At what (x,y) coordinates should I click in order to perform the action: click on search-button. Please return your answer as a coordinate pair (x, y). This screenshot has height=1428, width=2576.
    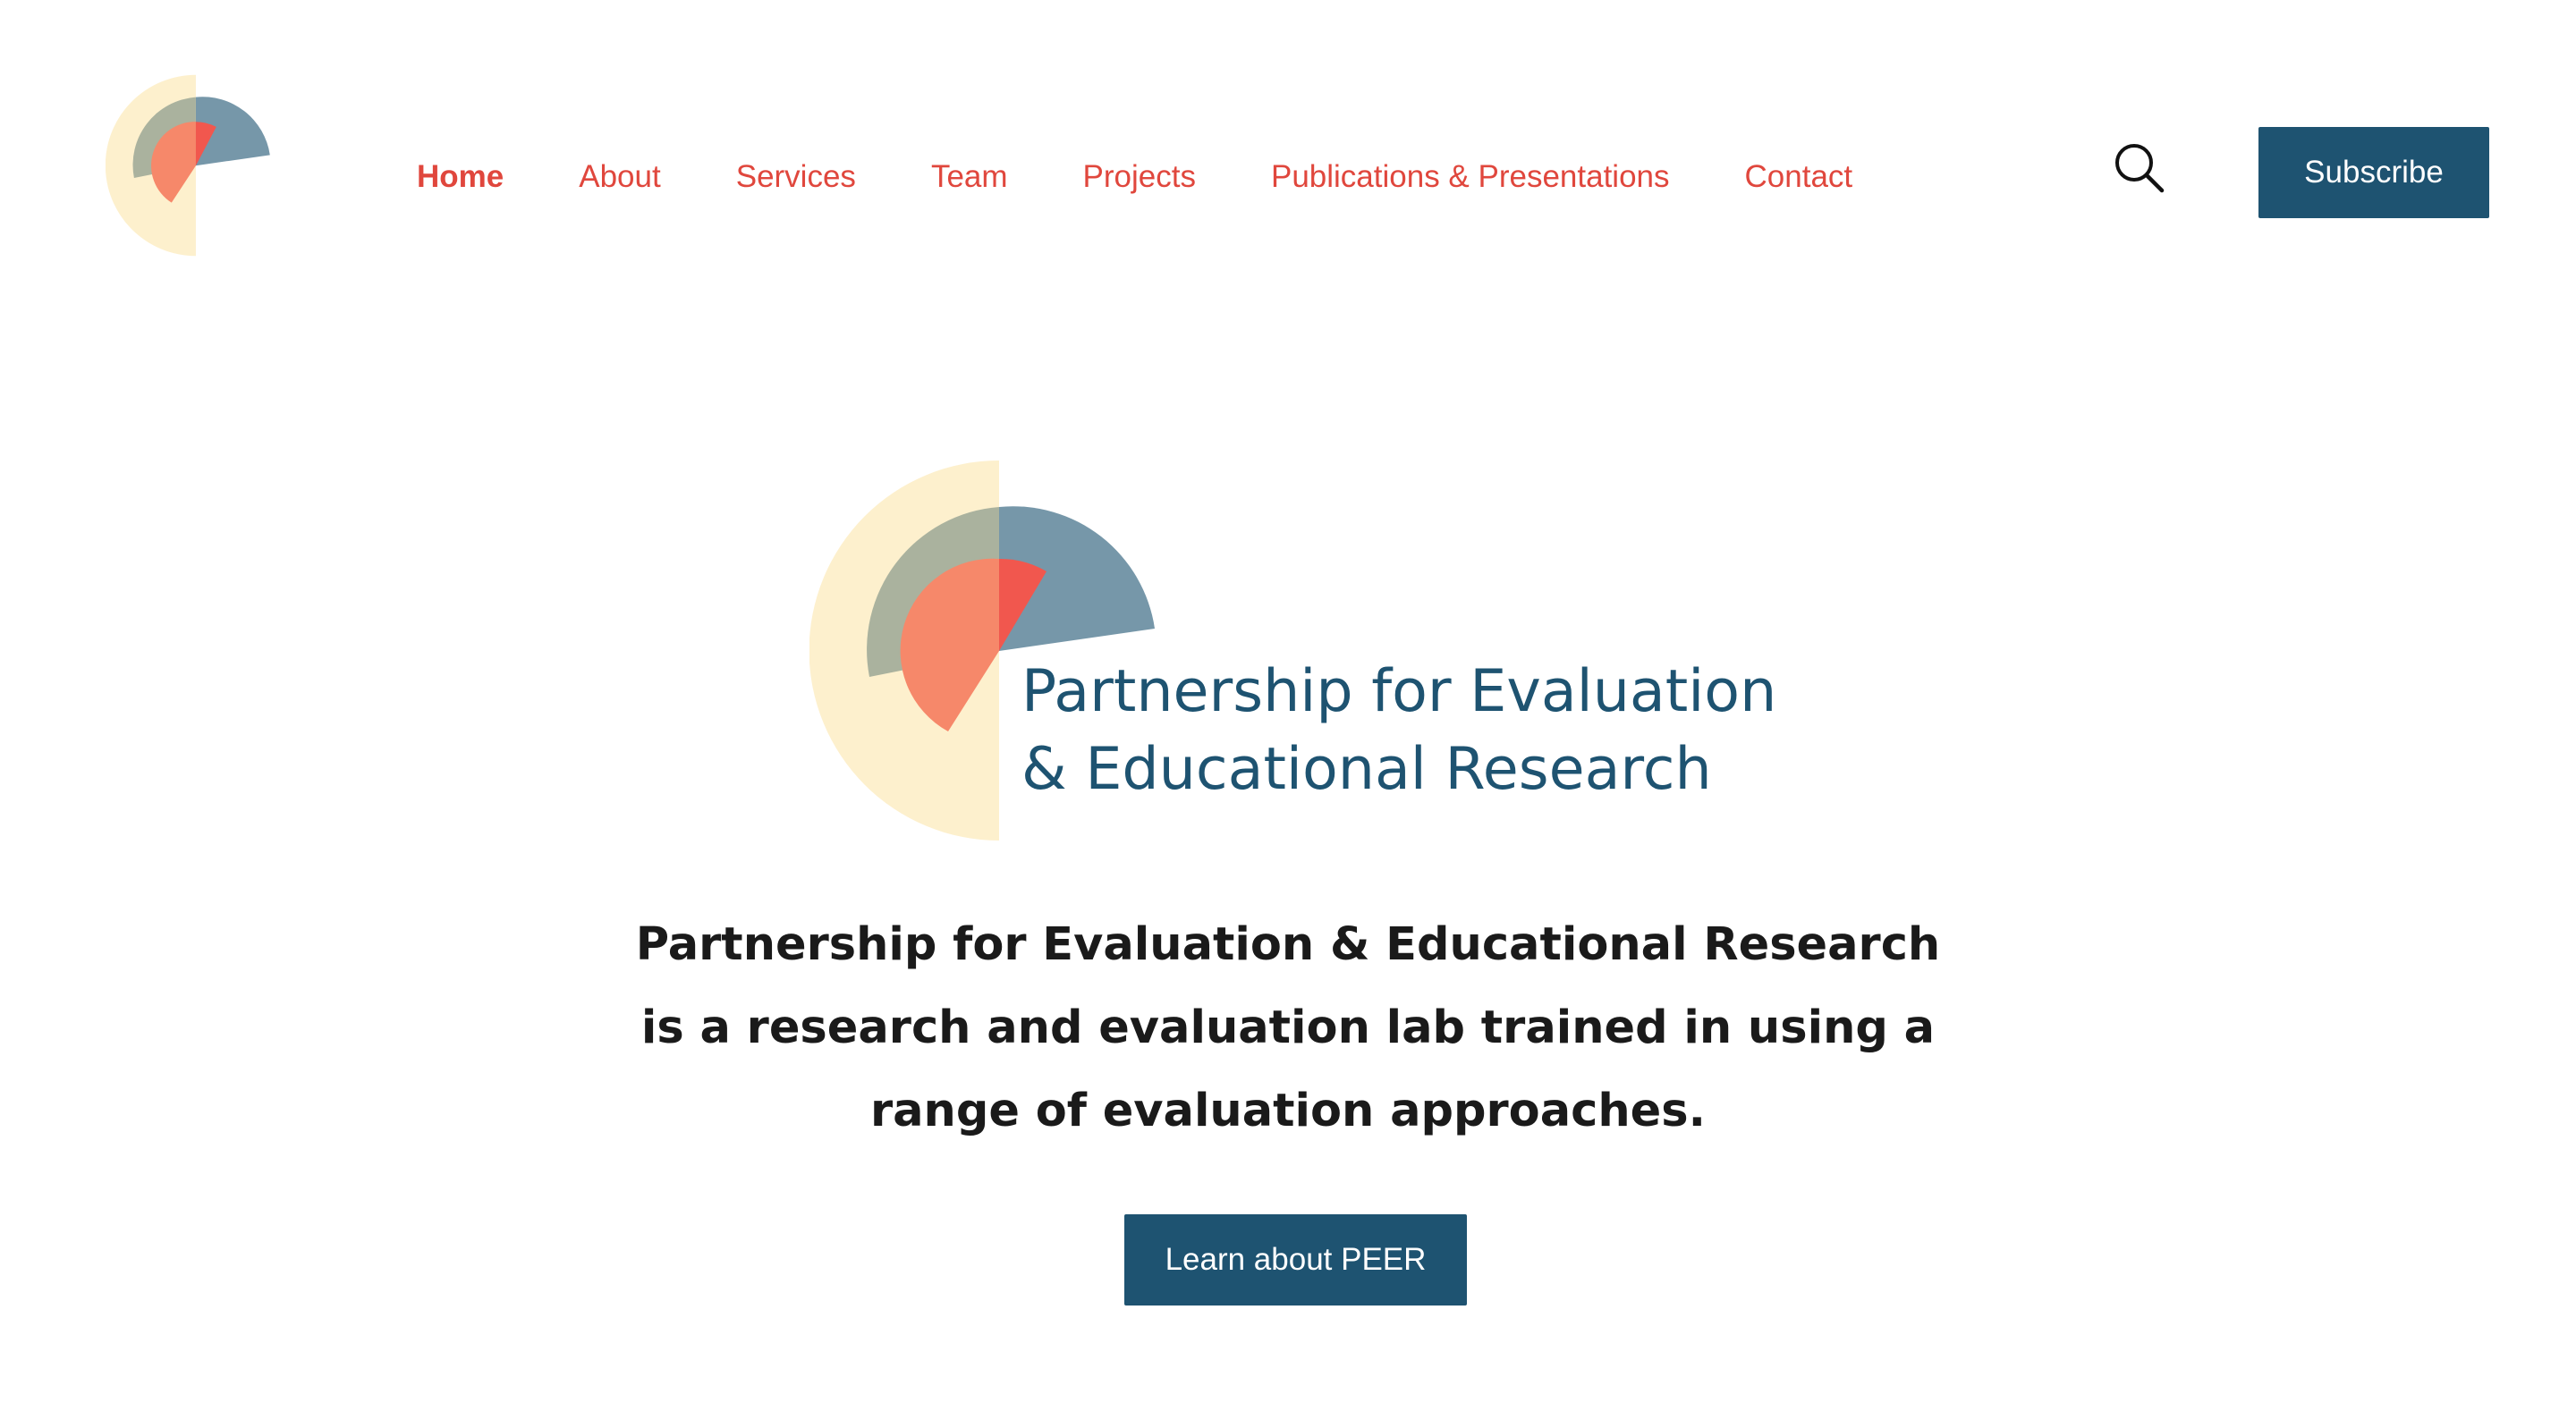
    Looking at the image, I should click on (2139, 168).